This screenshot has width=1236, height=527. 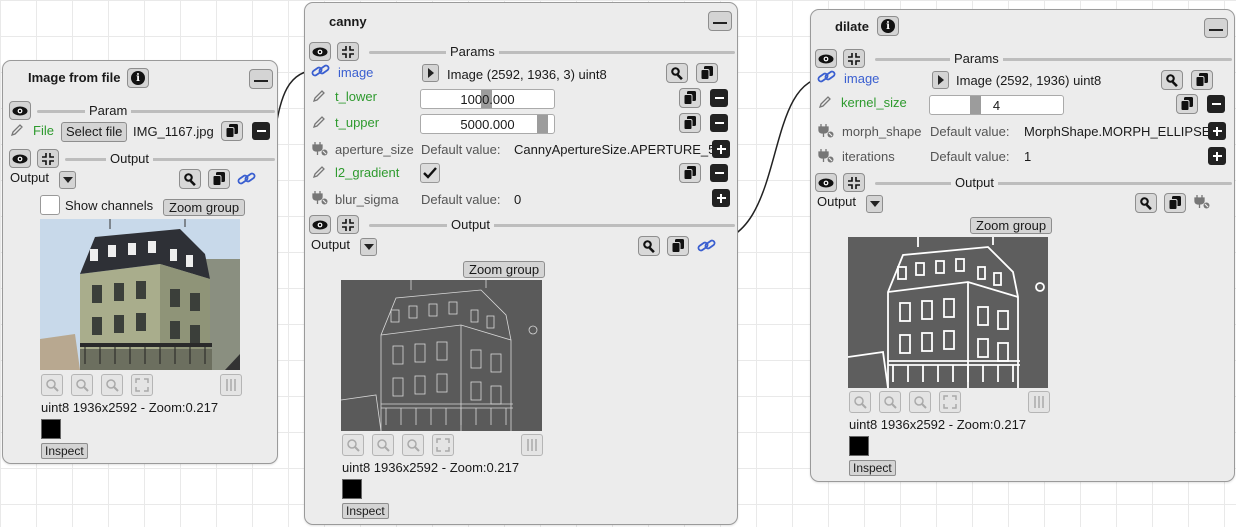 What do you see at coordinates (976, 58) in the screenshot?
I see `params-section-label: Params` at bounding box center [976, 58].